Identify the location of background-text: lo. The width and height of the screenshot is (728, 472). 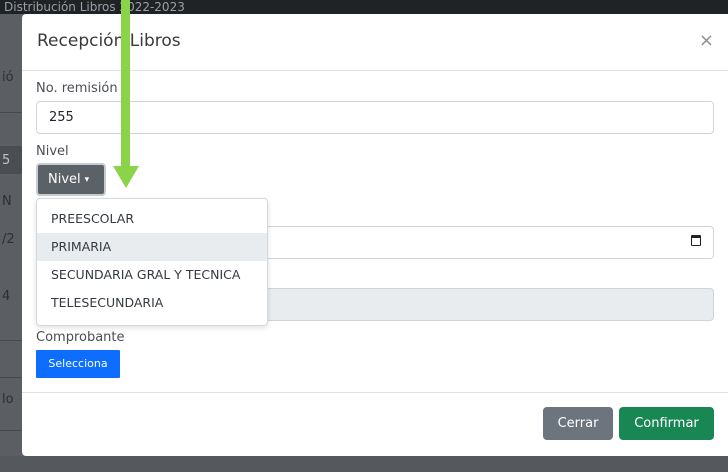
(8, 399).